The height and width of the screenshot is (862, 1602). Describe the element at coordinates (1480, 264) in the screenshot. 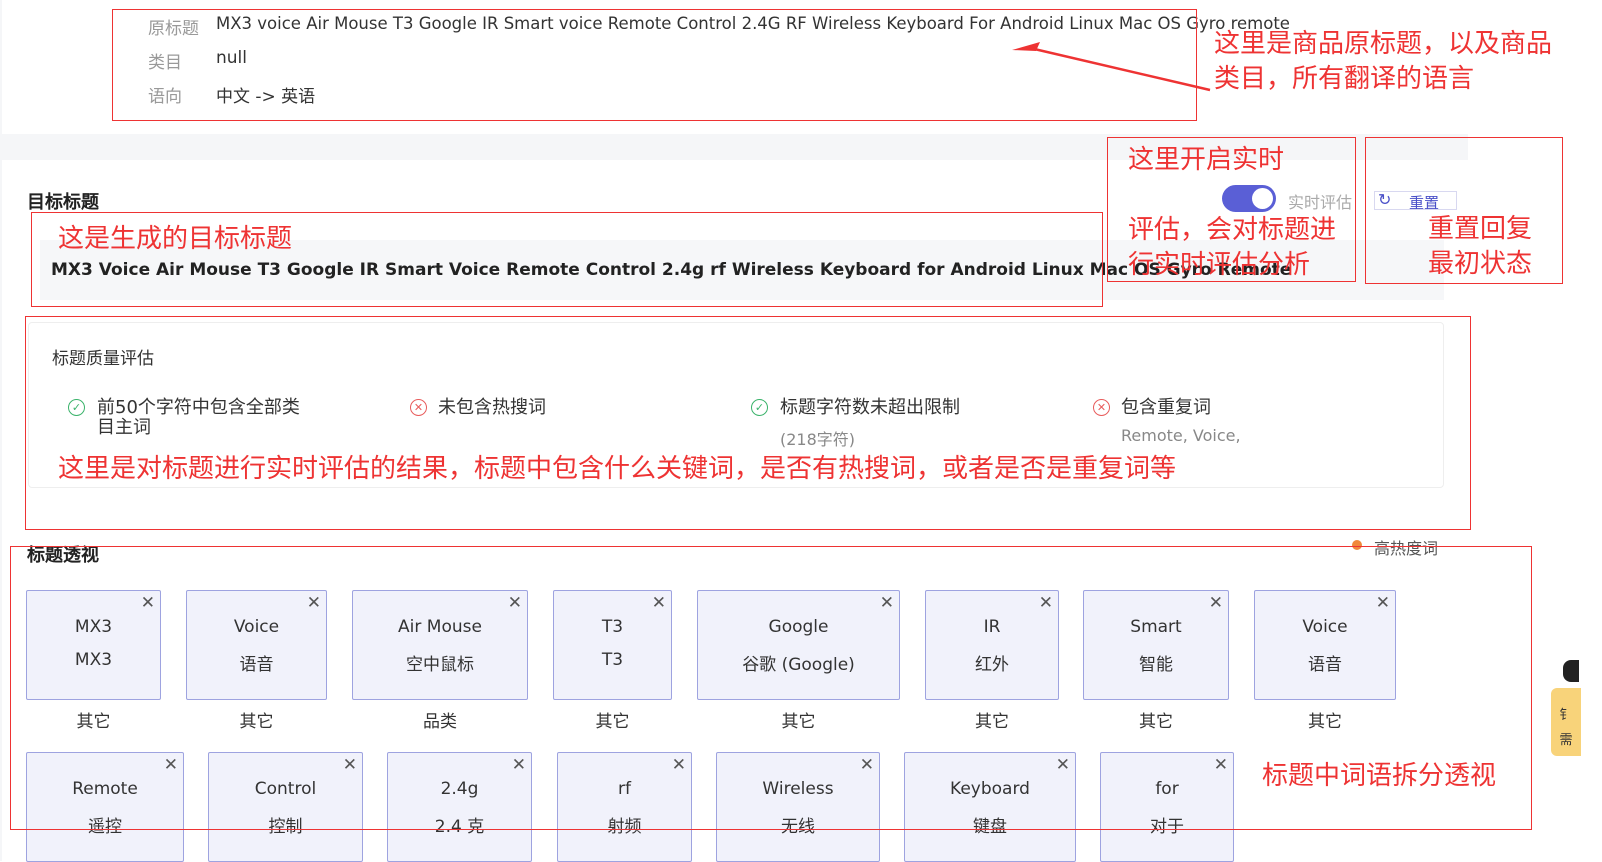

I see `annotation-reset-line2: 最初状态` at that location.